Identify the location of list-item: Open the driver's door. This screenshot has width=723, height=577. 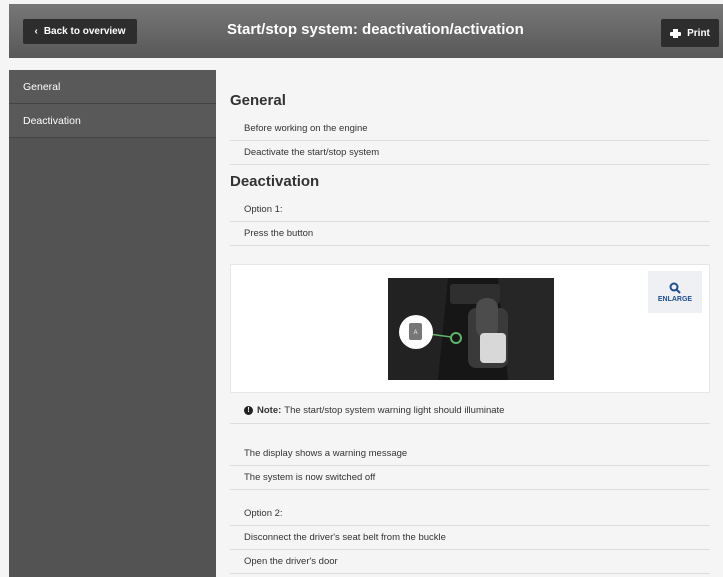
(470, 562).